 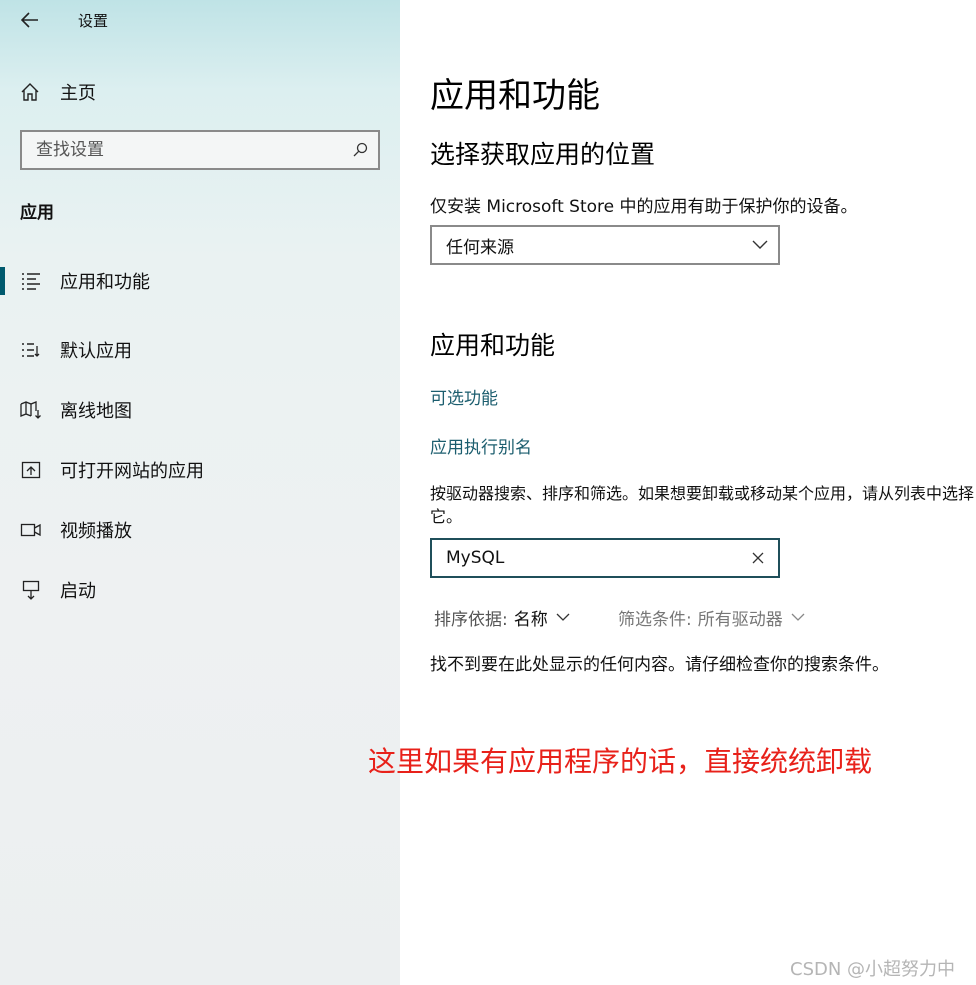 What do you see at coordinates (31, 470) in the screenshot?
I see `apps-for-websites-icon` at bounding box center [31, 470].